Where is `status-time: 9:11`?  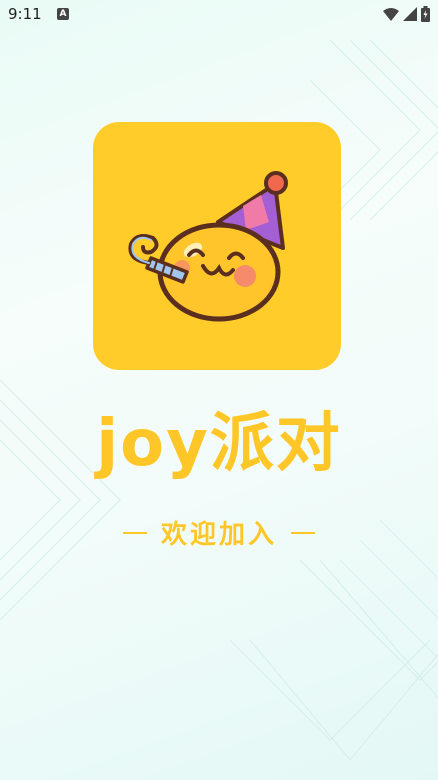 status-time: 9:11 is located at coordinates (25, 14).